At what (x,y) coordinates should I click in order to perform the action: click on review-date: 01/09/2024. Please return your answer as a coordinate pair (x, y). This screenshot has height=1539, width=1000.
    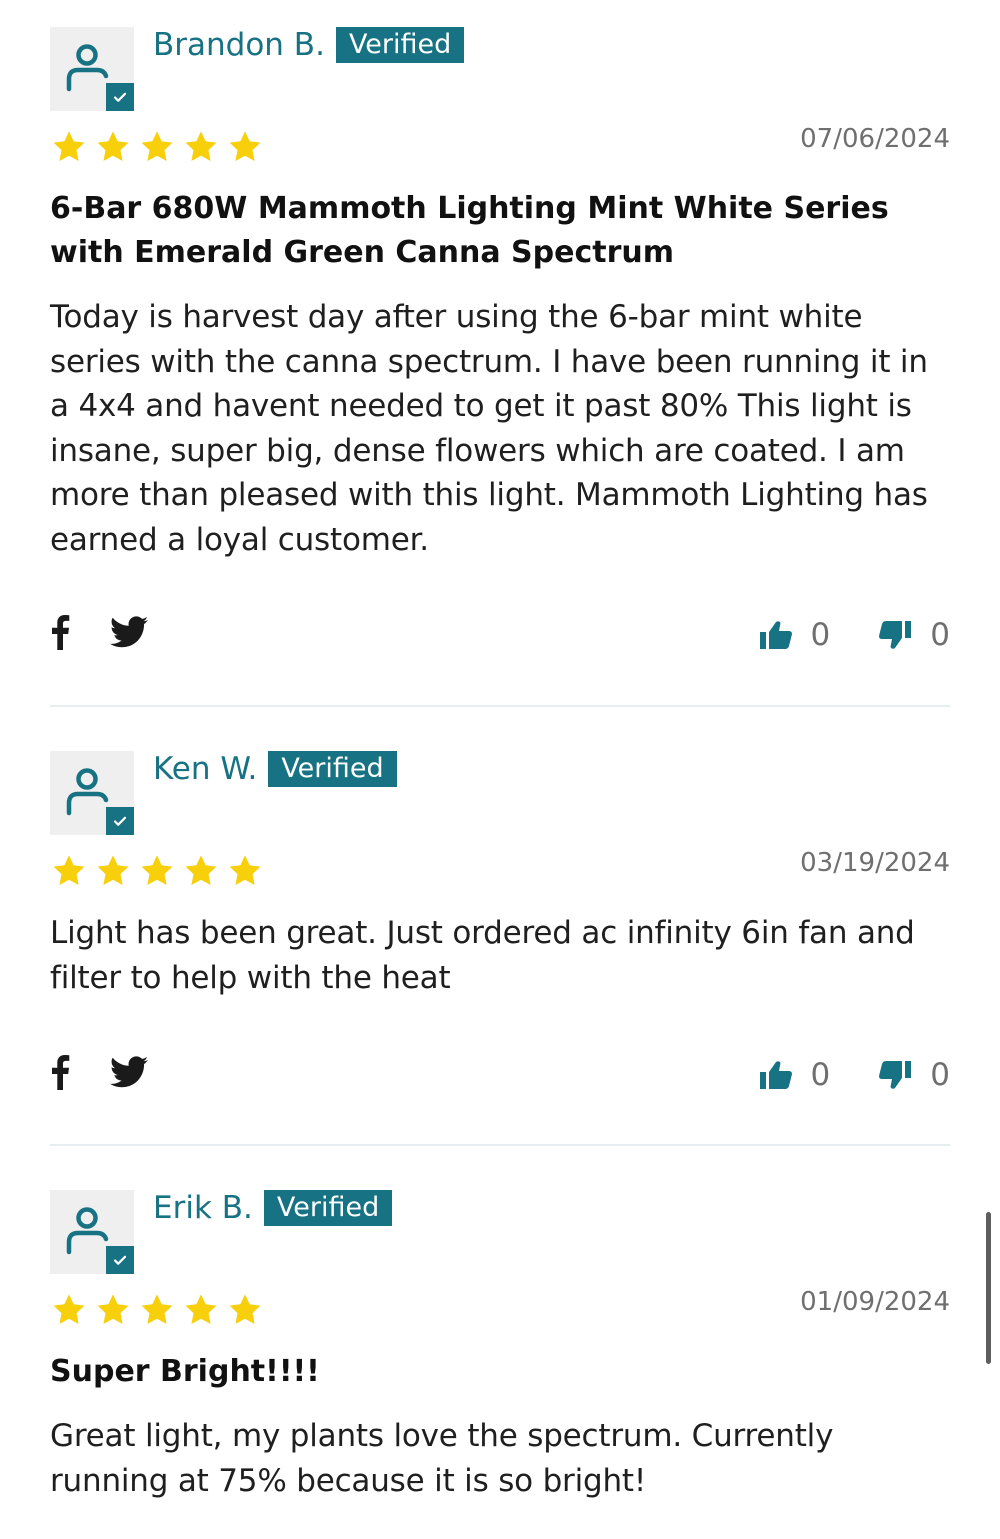
    Looking at the image, I should click on (875, 1302).